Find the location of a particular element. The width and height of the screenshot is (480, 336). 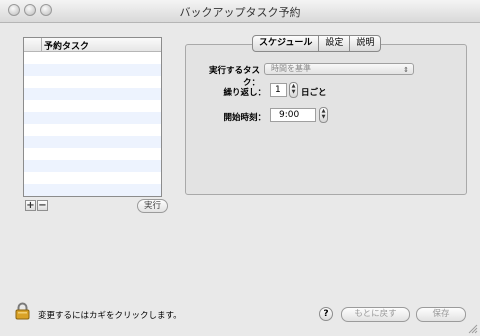

repeat-suffix: 日ごと is located at coordinates (314, 93).